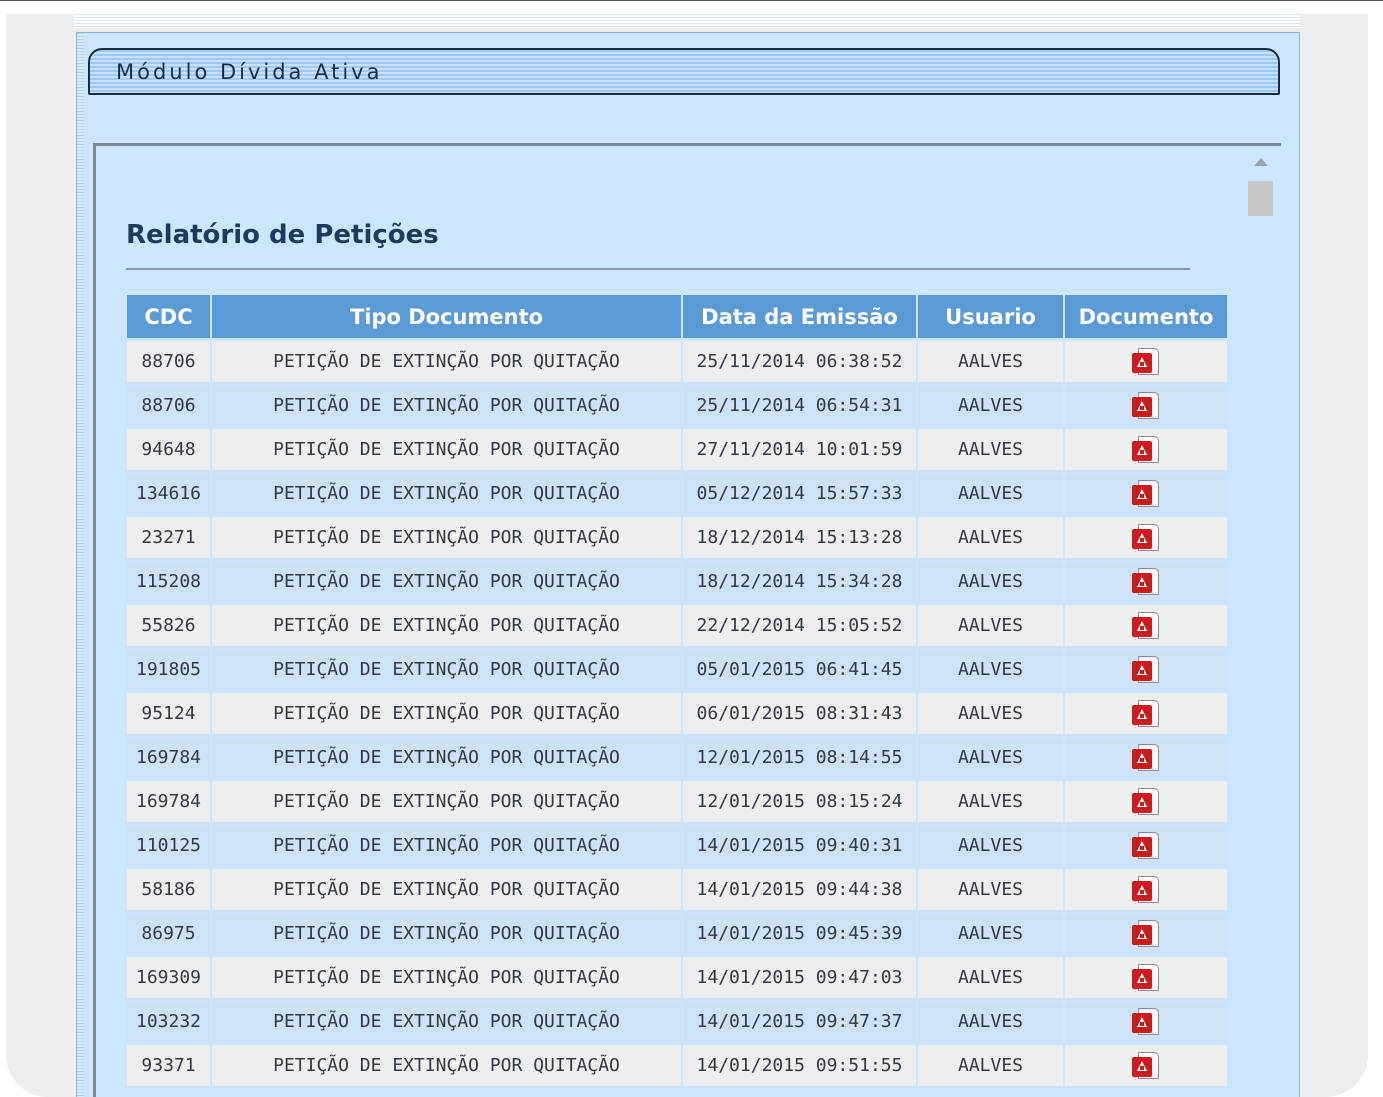  What do you see at coordinates (799, 449) in the screenshot?
I see `cell-data-emissao: 27/11/2014 10:01:59` at bounding box center [799, 449].